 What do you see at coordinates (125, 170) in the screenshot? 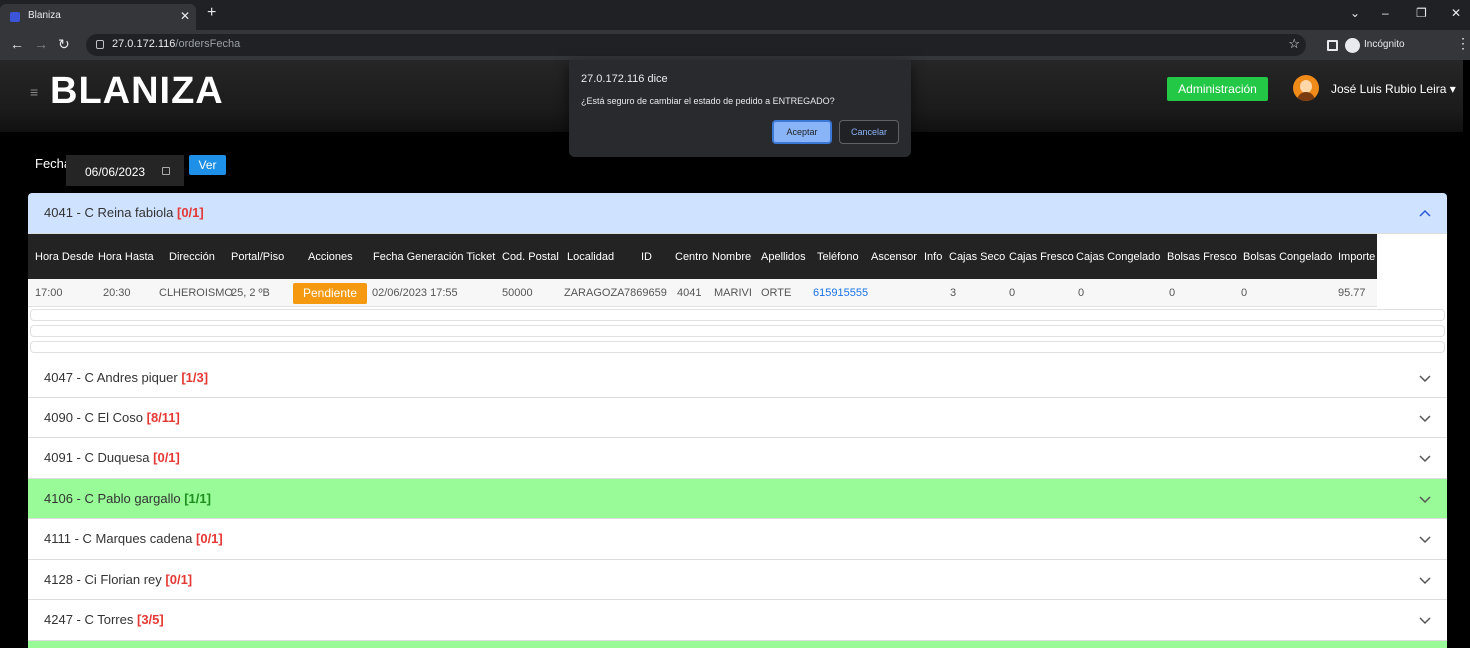
I see `date-input: 06/06/2023` at bounding box center [125, 170].